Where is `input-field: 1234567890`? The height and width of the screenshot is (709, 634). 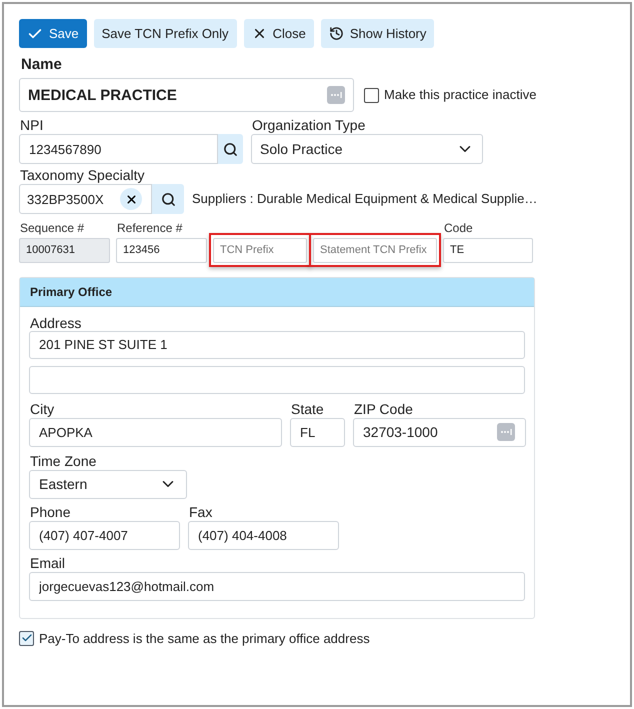
input-field: 1234567890 is located at coordinates (118, 149).